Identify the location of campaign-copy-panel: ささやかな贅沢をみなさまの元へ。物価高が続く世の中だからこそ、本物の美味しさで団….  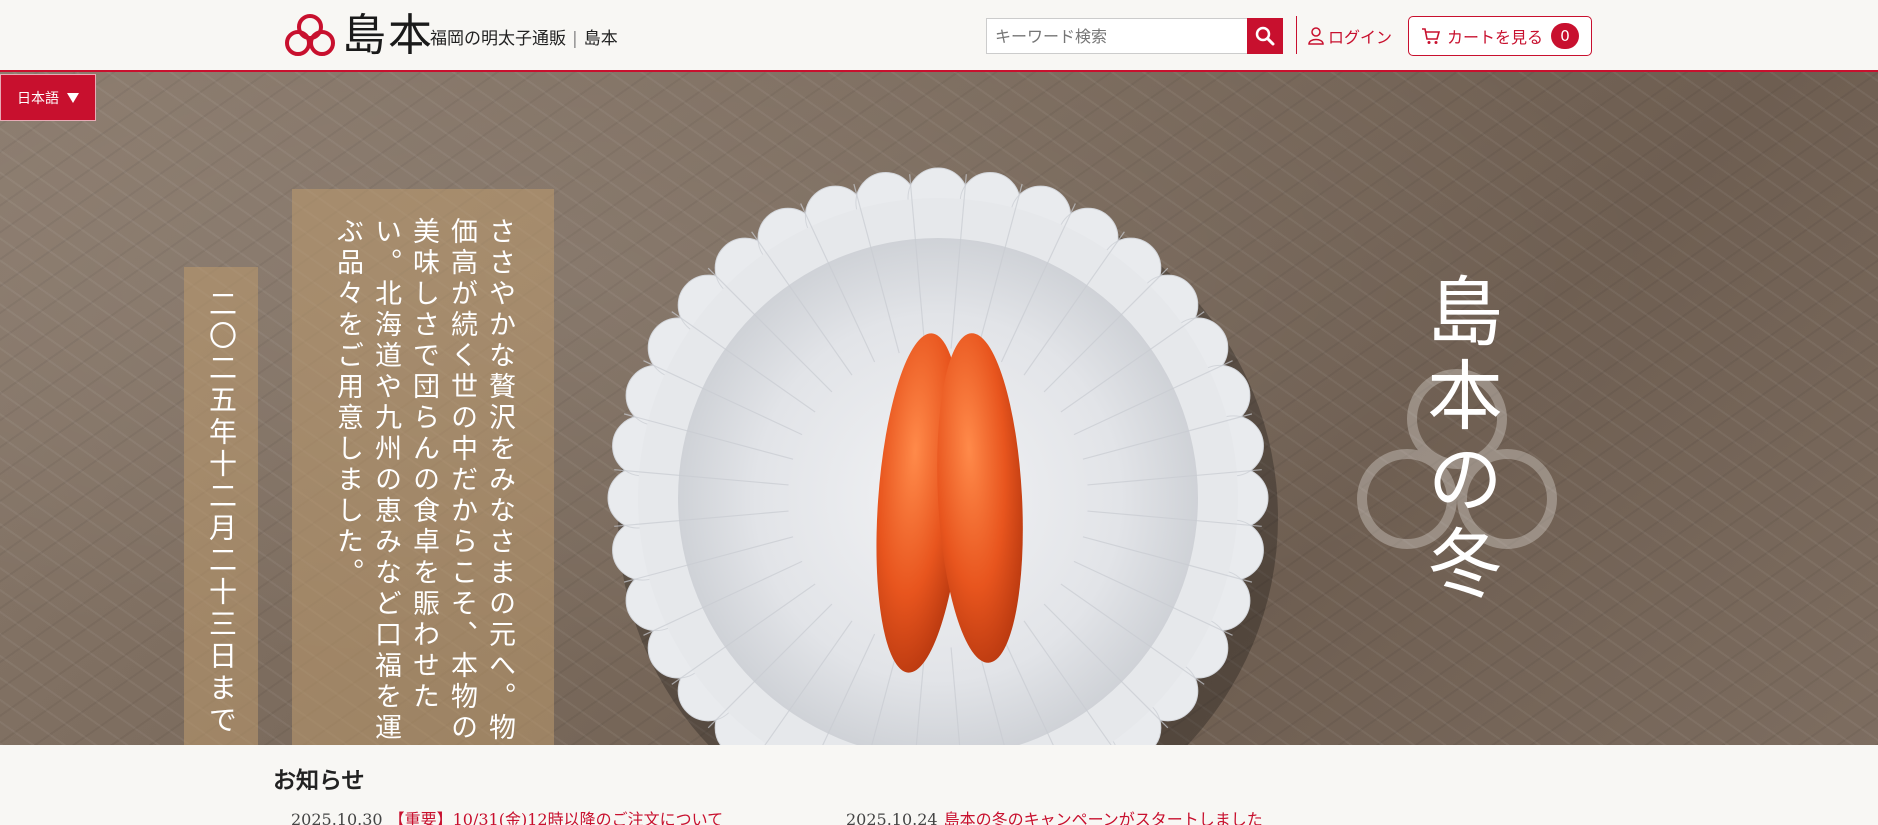
(423, 467).